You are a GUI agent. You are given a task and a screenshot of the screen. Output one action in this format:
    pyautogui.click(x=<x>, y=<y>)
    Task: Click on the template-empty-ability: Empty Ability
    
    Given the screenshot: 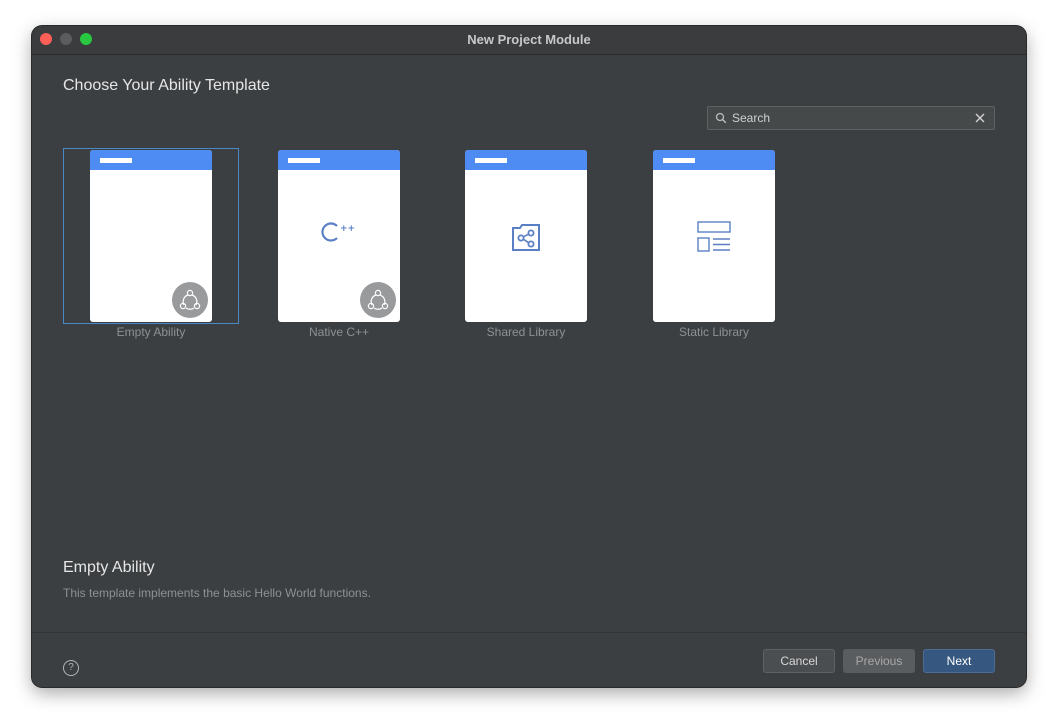 What is the action you would take?
    pyautogui.click(x=151, y=243)
    